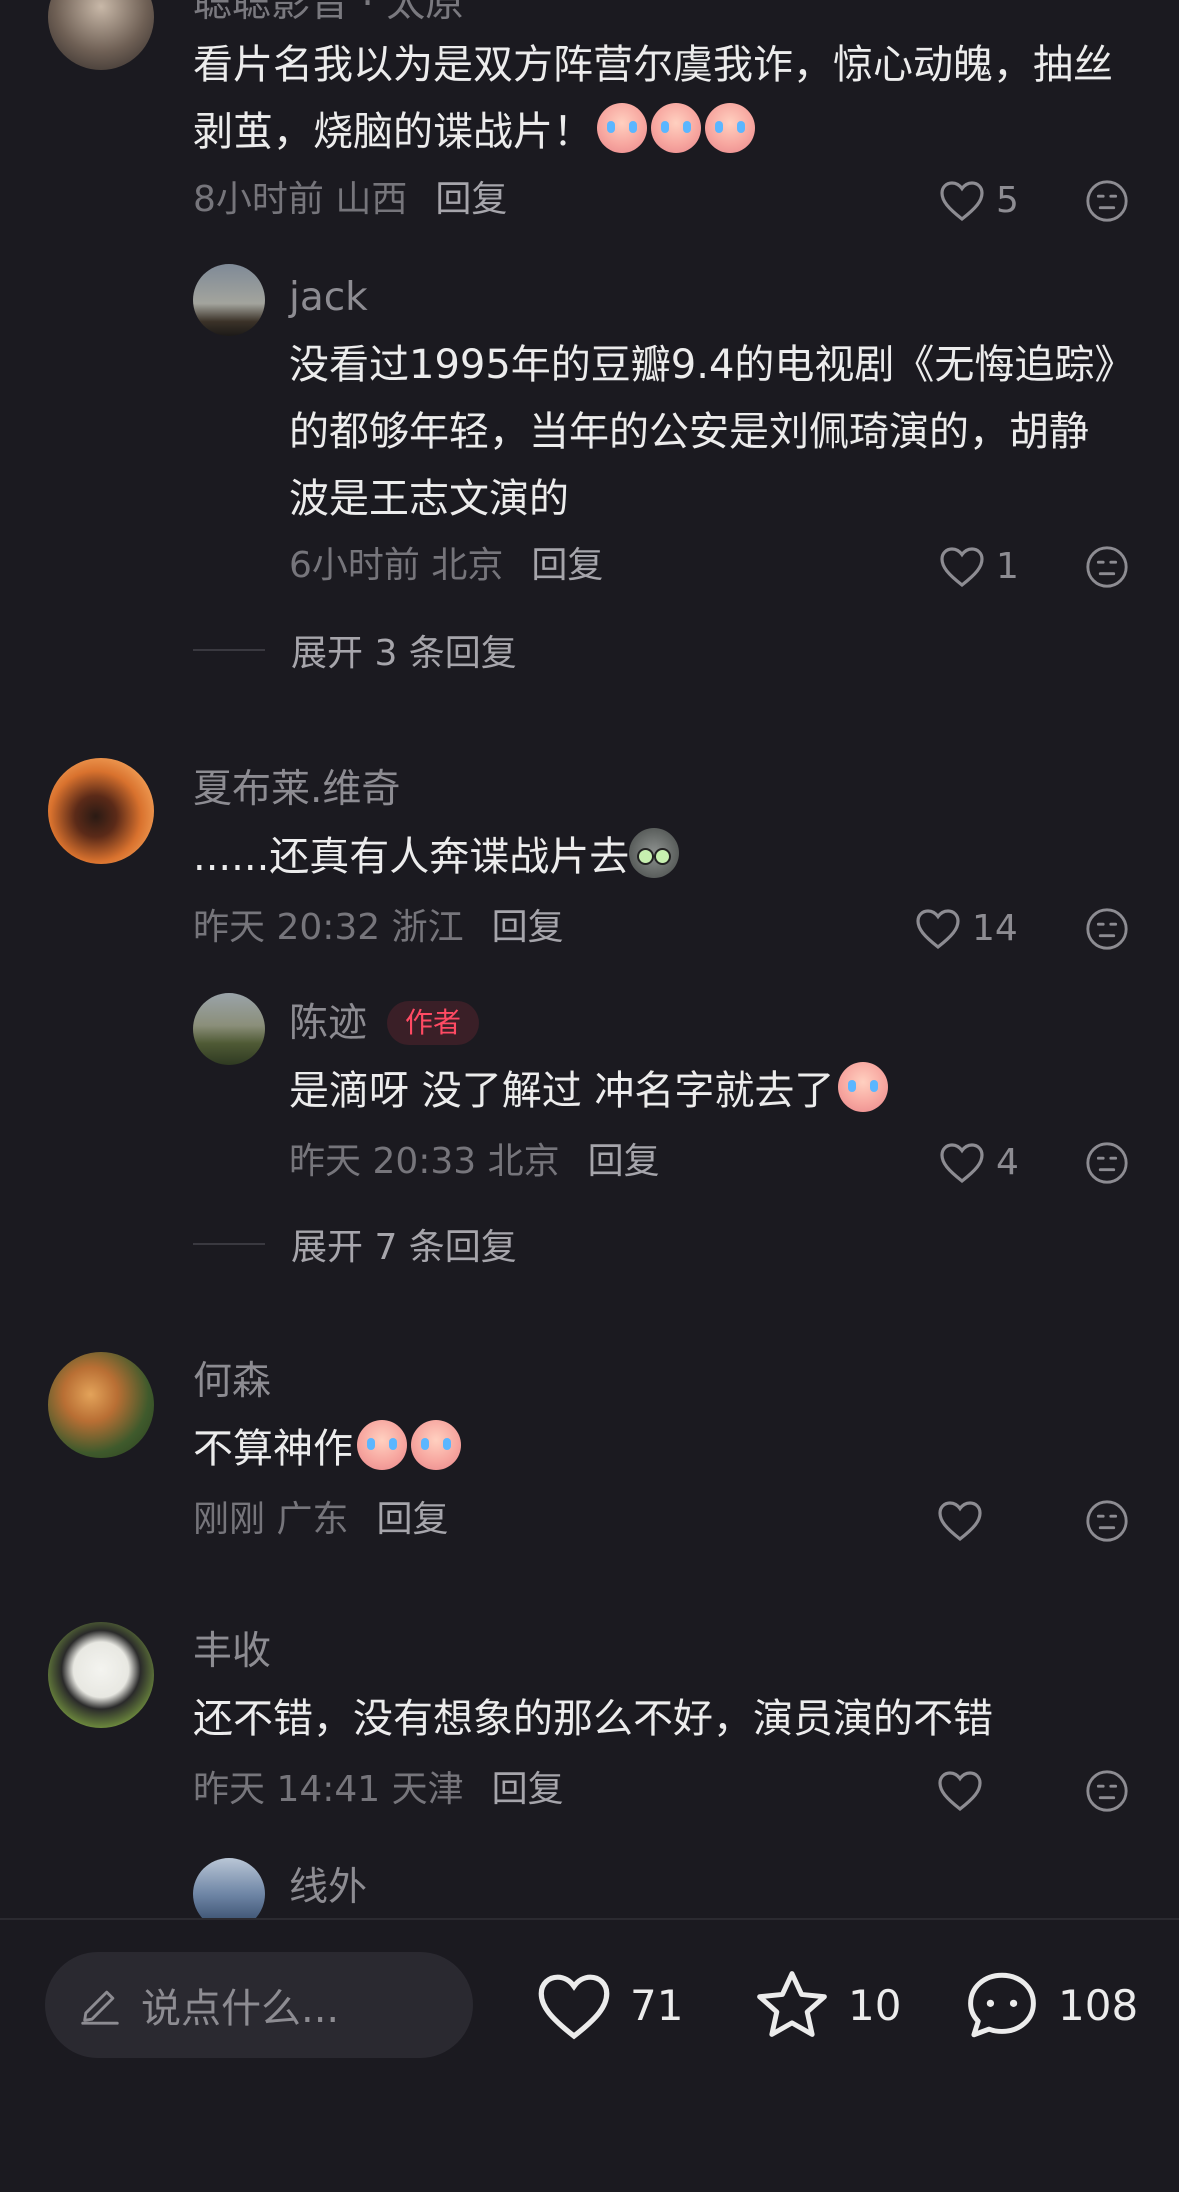 Image resolution: width=1179 pixels, height=2192 pixels. I want to click on like-count: 14, so click(995, 928).